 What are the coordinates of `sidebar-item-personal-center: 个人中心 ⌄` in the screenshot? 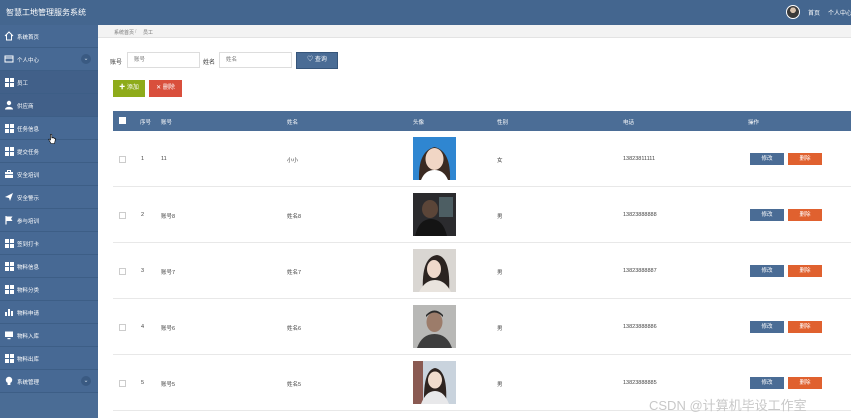 It's located at (49, 59).